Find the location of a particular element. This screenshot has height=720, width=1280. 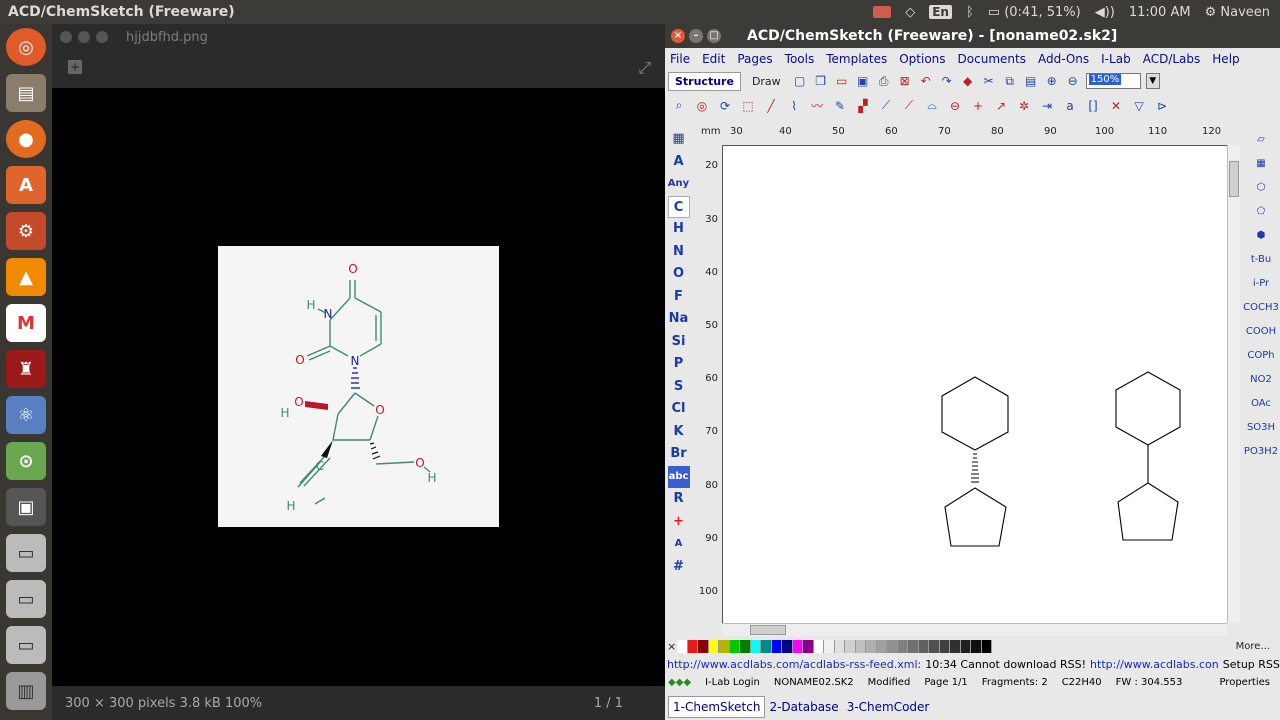

battery-indicator: ▭ (0:41, 51%) is located at coordinates (1034, 12).